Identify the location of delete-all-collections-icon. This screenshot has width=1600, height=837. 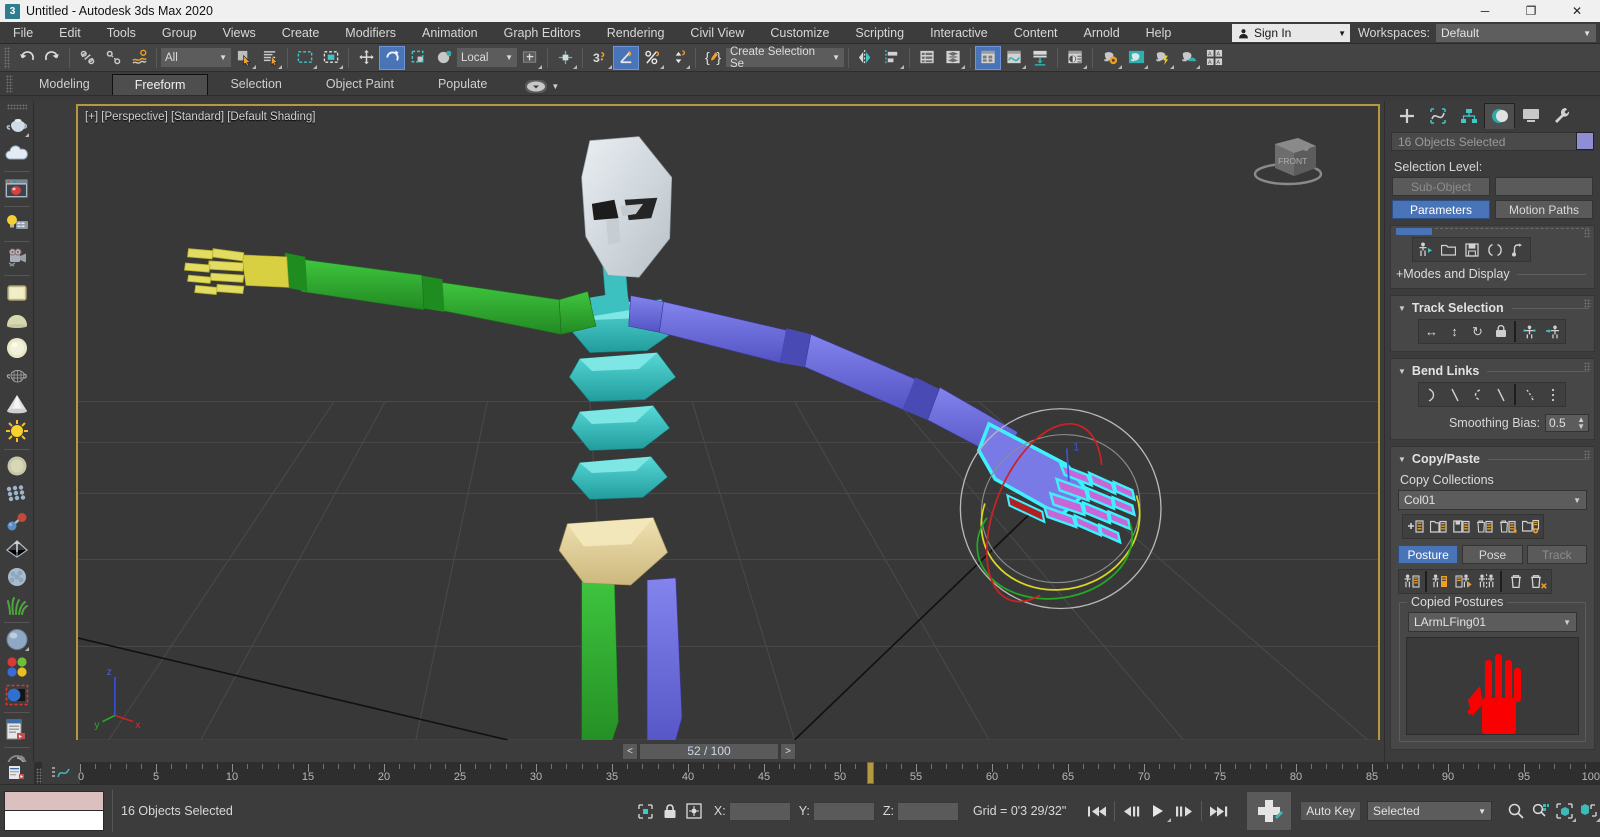
(1507, 526).